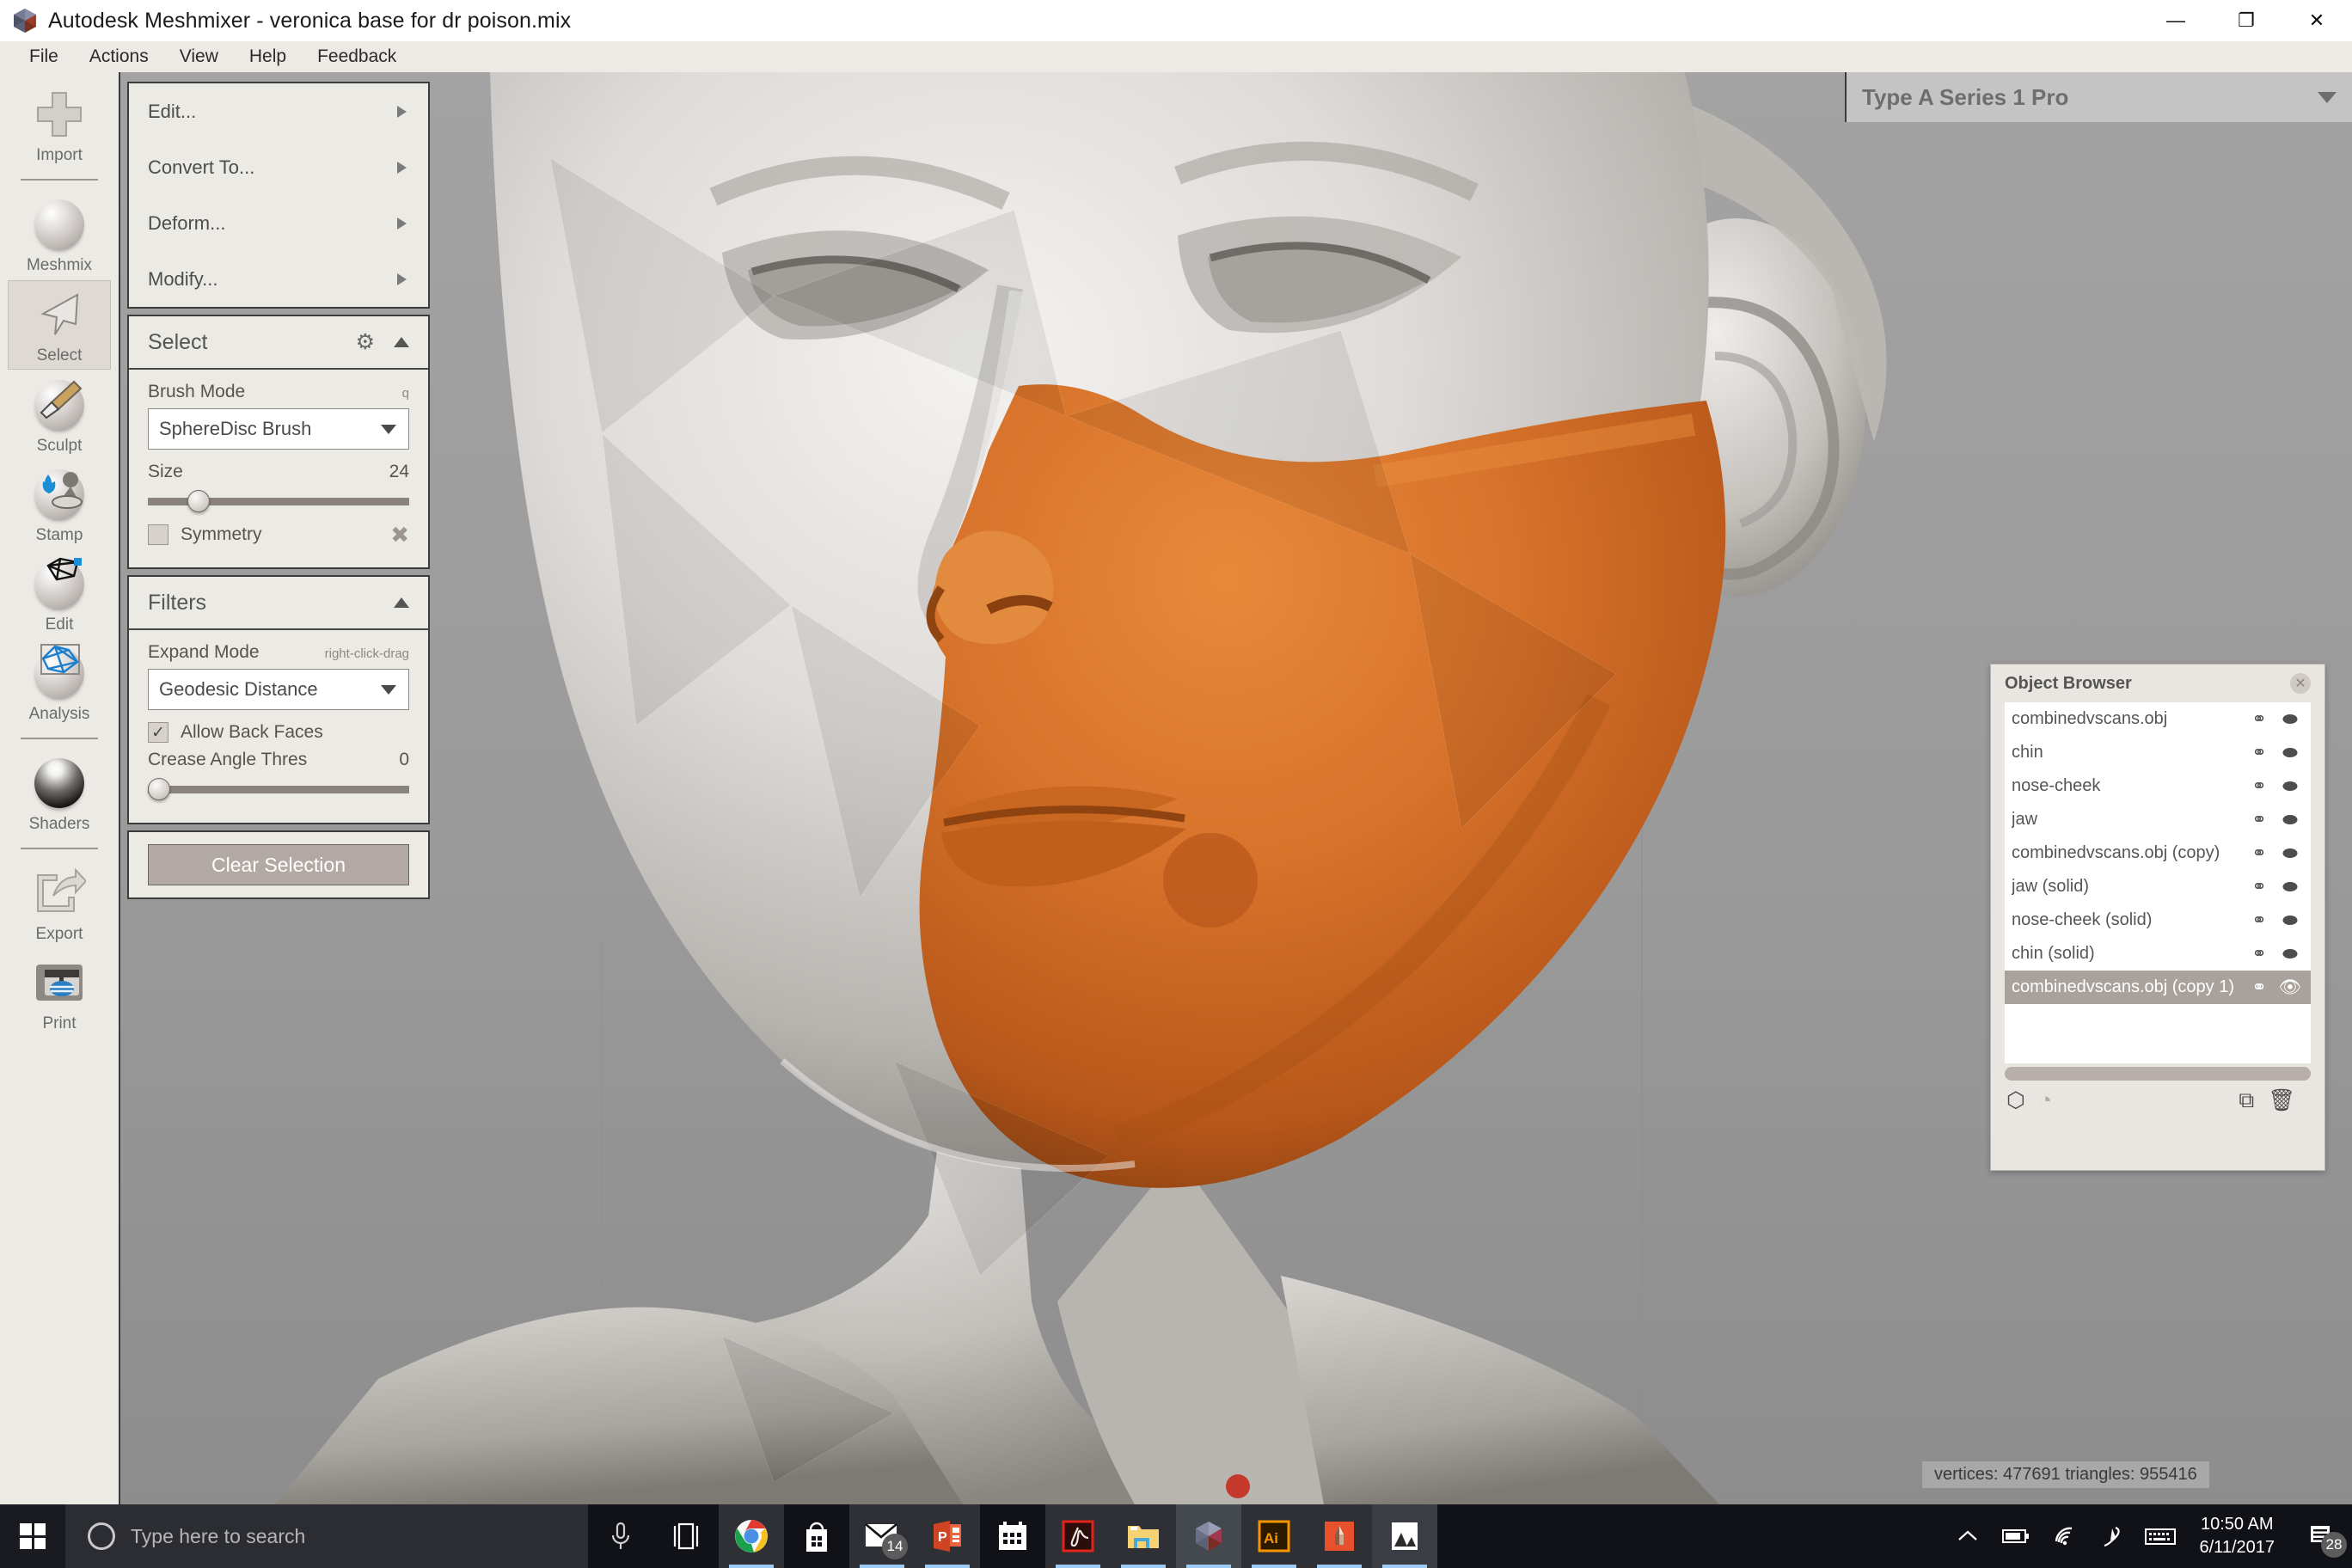 This screenshot has height=1568, width=2352. Describe the element at coordinates (278, 535) in the screenshot. I see `symmetry-row: Symmetry ✖` at that location.